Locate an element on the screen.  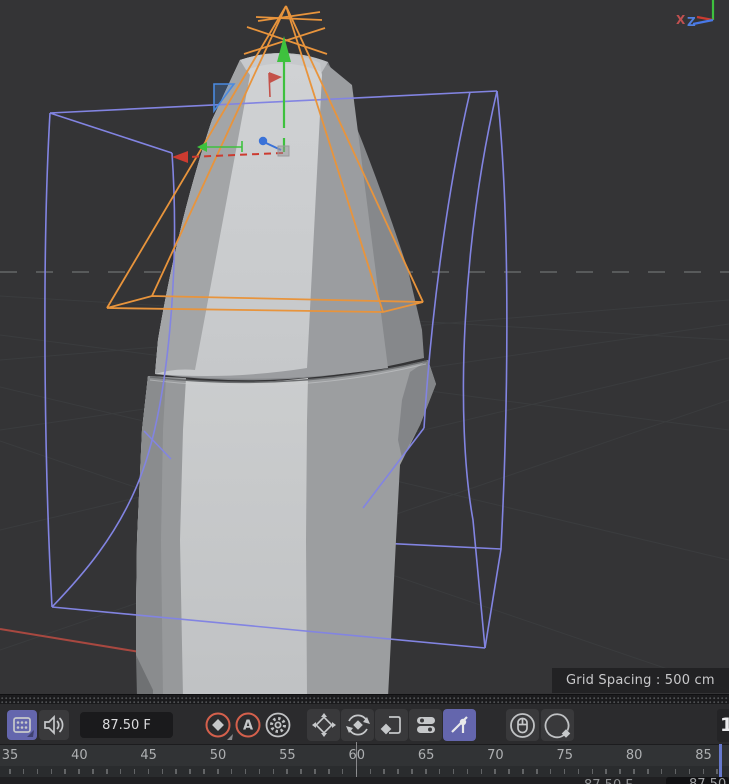
timeline-end-field-partial: 1 is located at coordinates (723, 725).